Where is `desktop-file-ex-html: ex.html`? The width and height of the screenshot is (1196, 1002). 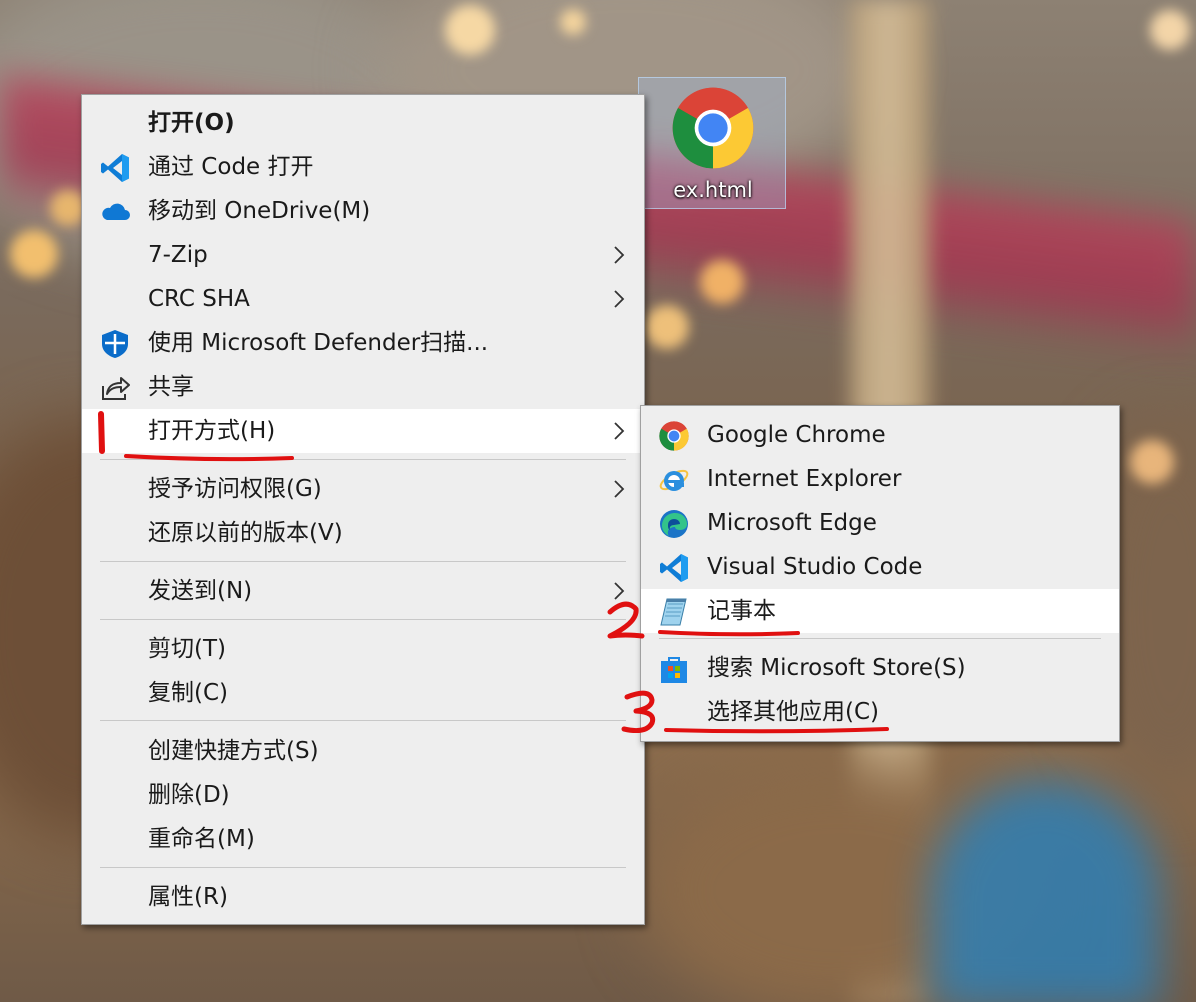
desktop-file-ex-html: ex.html is located at coordinates (712, 143).